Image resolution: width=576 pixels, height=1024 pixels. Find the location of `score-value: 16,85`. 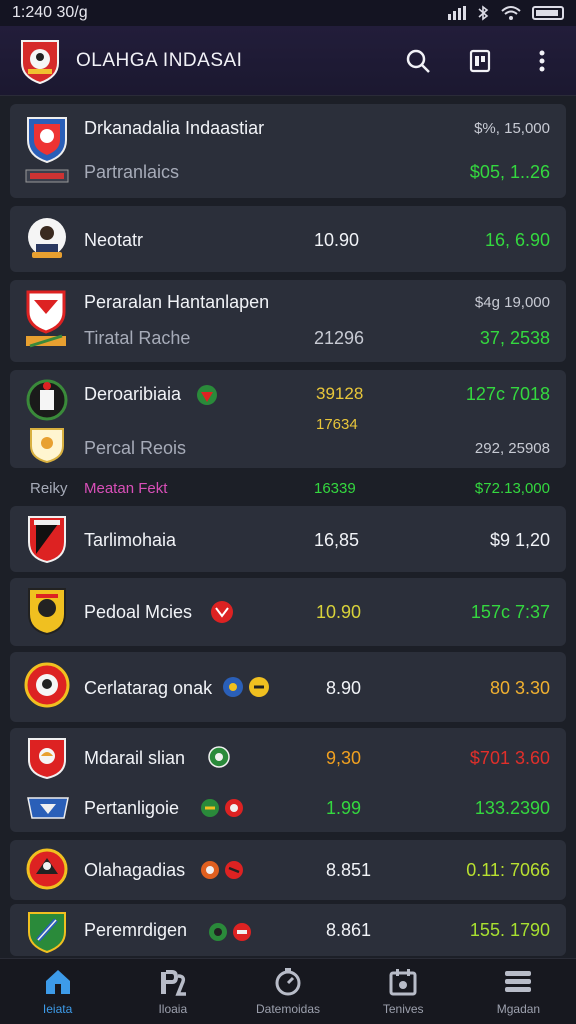

score-value: 16,85 is located at coordinates (337, 540).